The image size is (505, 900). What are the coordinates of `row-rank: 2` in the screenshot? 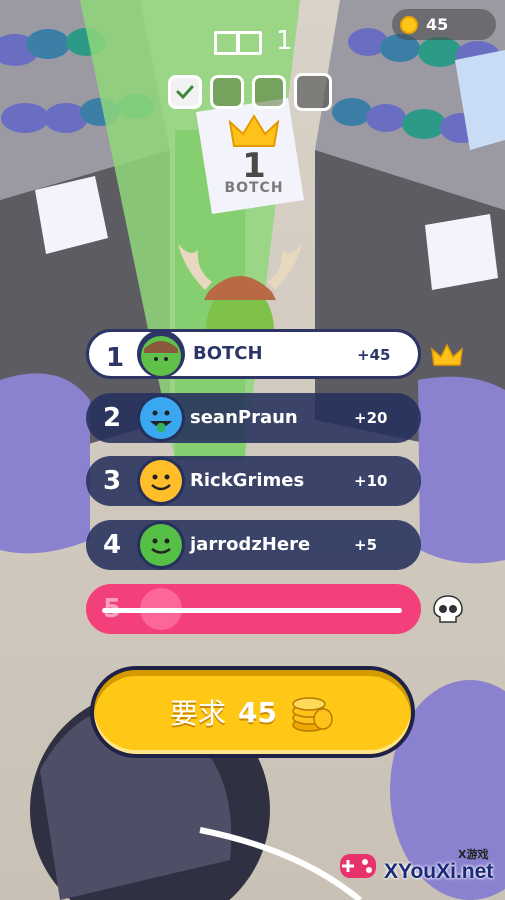 It's located at (112, 418).